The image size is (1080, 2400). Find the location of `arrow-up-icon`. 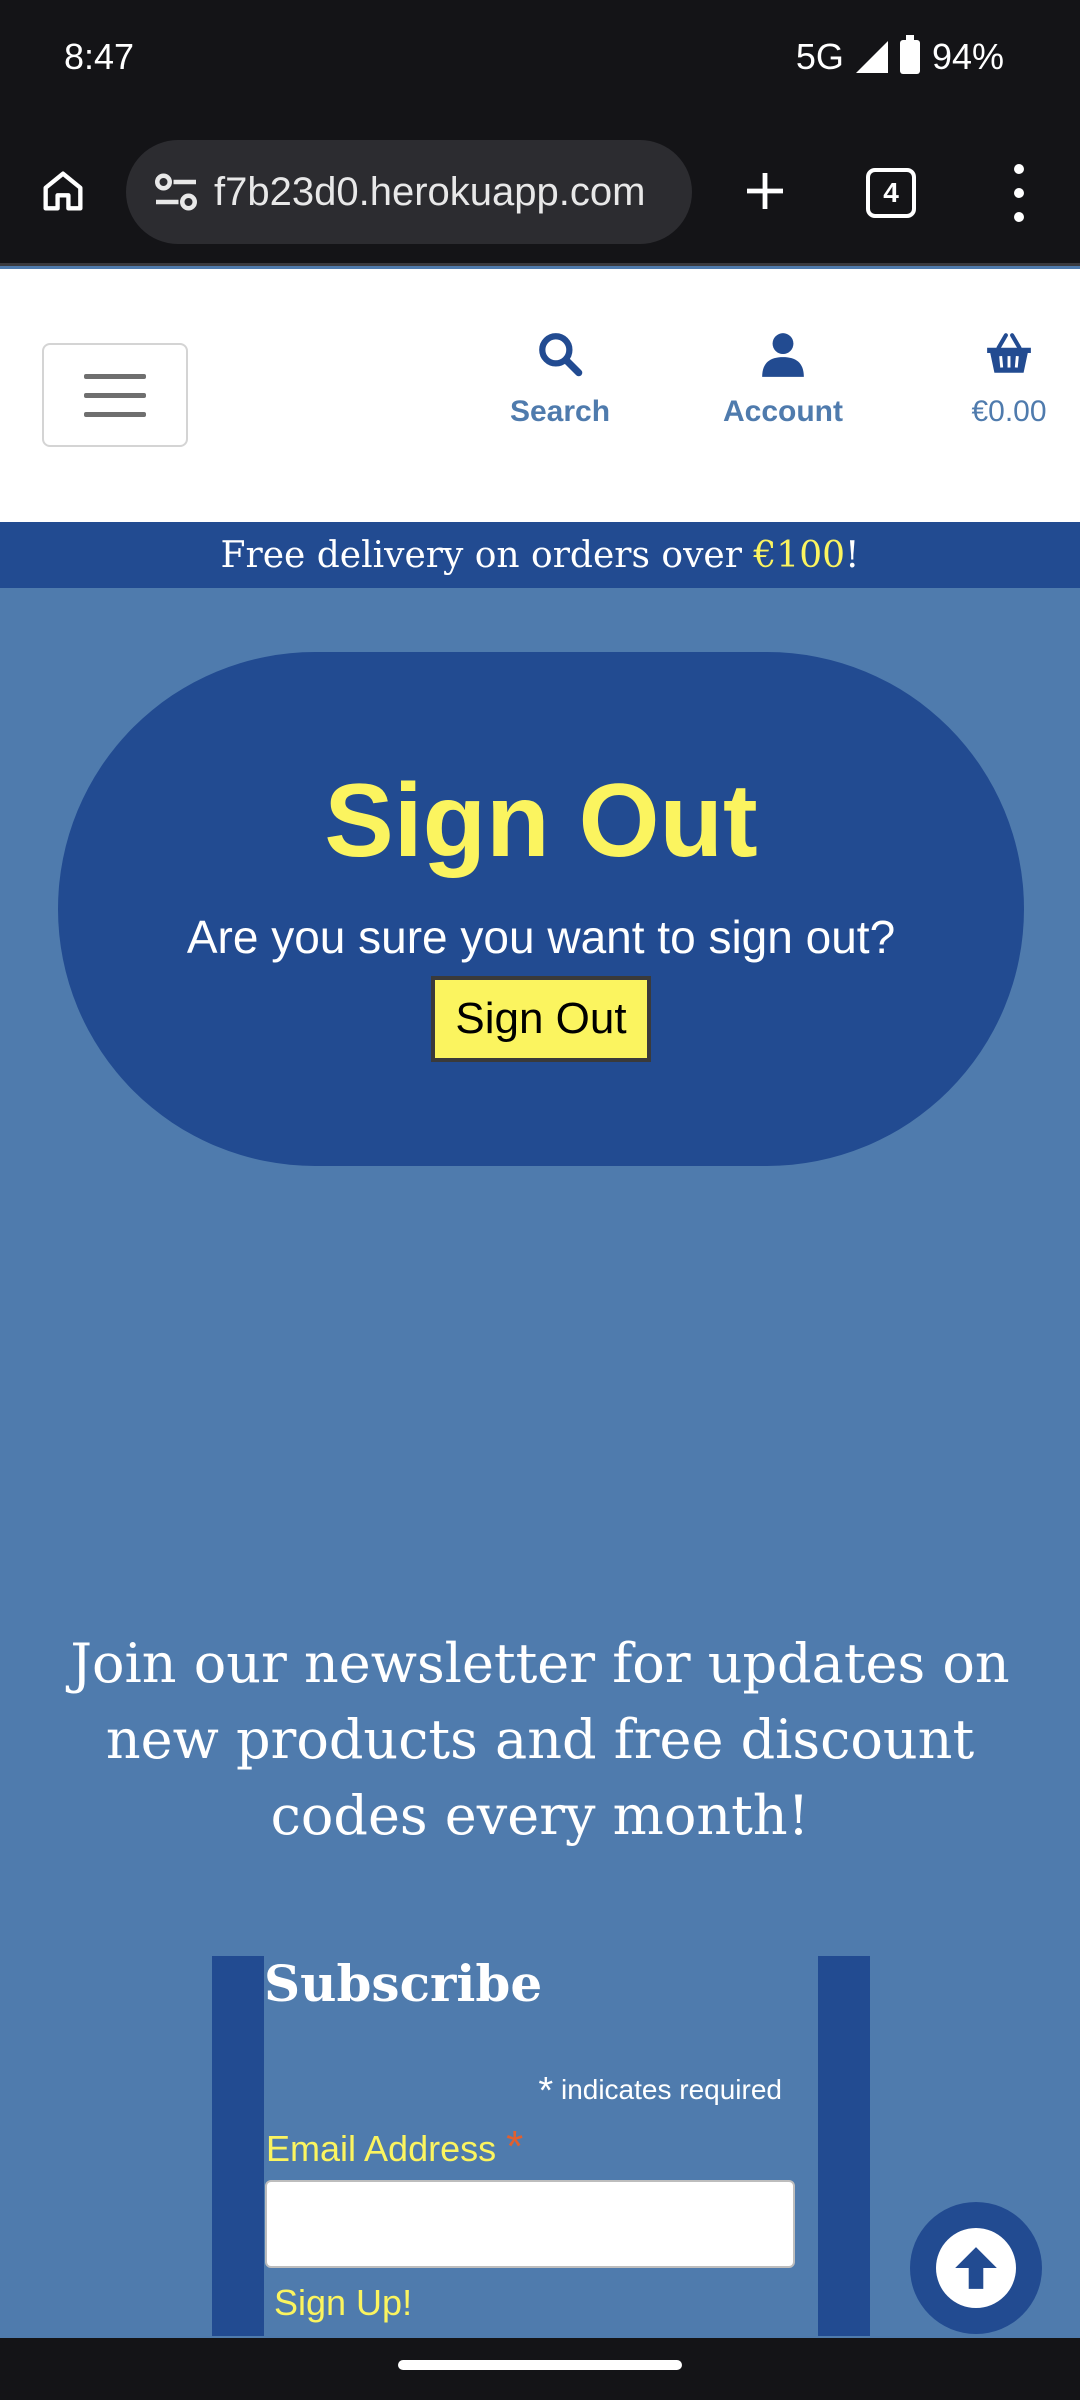

arrow-up-icon is located at coordinates (976, 2268).